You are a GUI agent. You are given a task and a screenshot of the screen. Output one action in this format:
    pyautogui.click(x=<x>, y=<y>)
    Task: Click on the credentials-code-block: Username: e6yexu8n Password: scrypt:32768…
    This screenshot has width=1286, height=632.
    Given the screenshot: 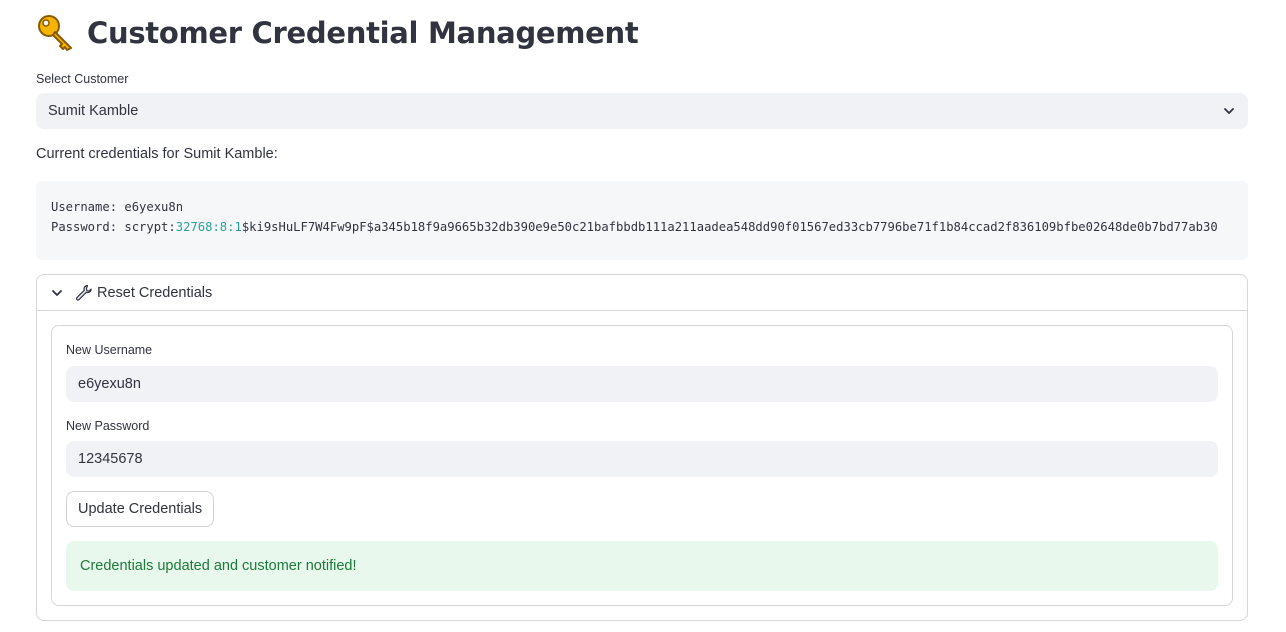 What is the action you would take?
    pyautogui.click(x=642, y=220)
    